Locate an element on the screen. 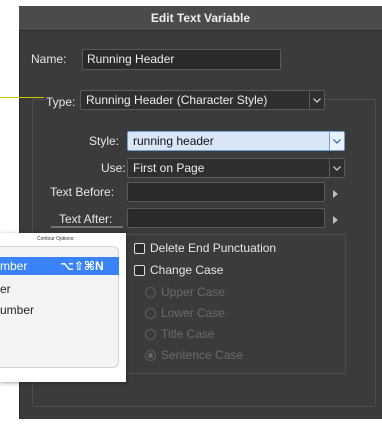 Image resolution: width=382 pixels, height=428 pixels. callout-line is located at coordinates (22, 97).